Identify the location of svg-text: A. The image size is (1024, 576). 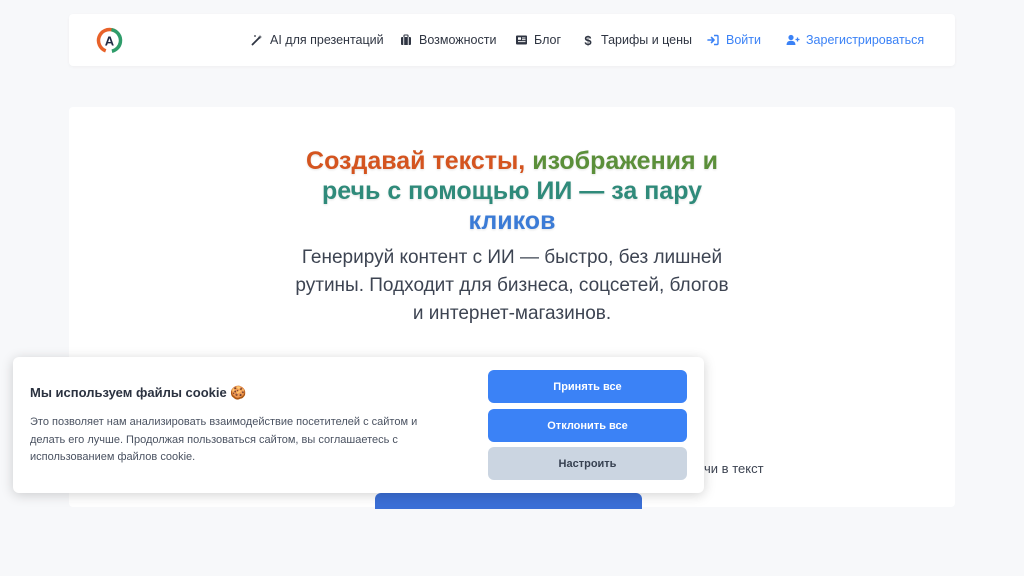
(110, 41).